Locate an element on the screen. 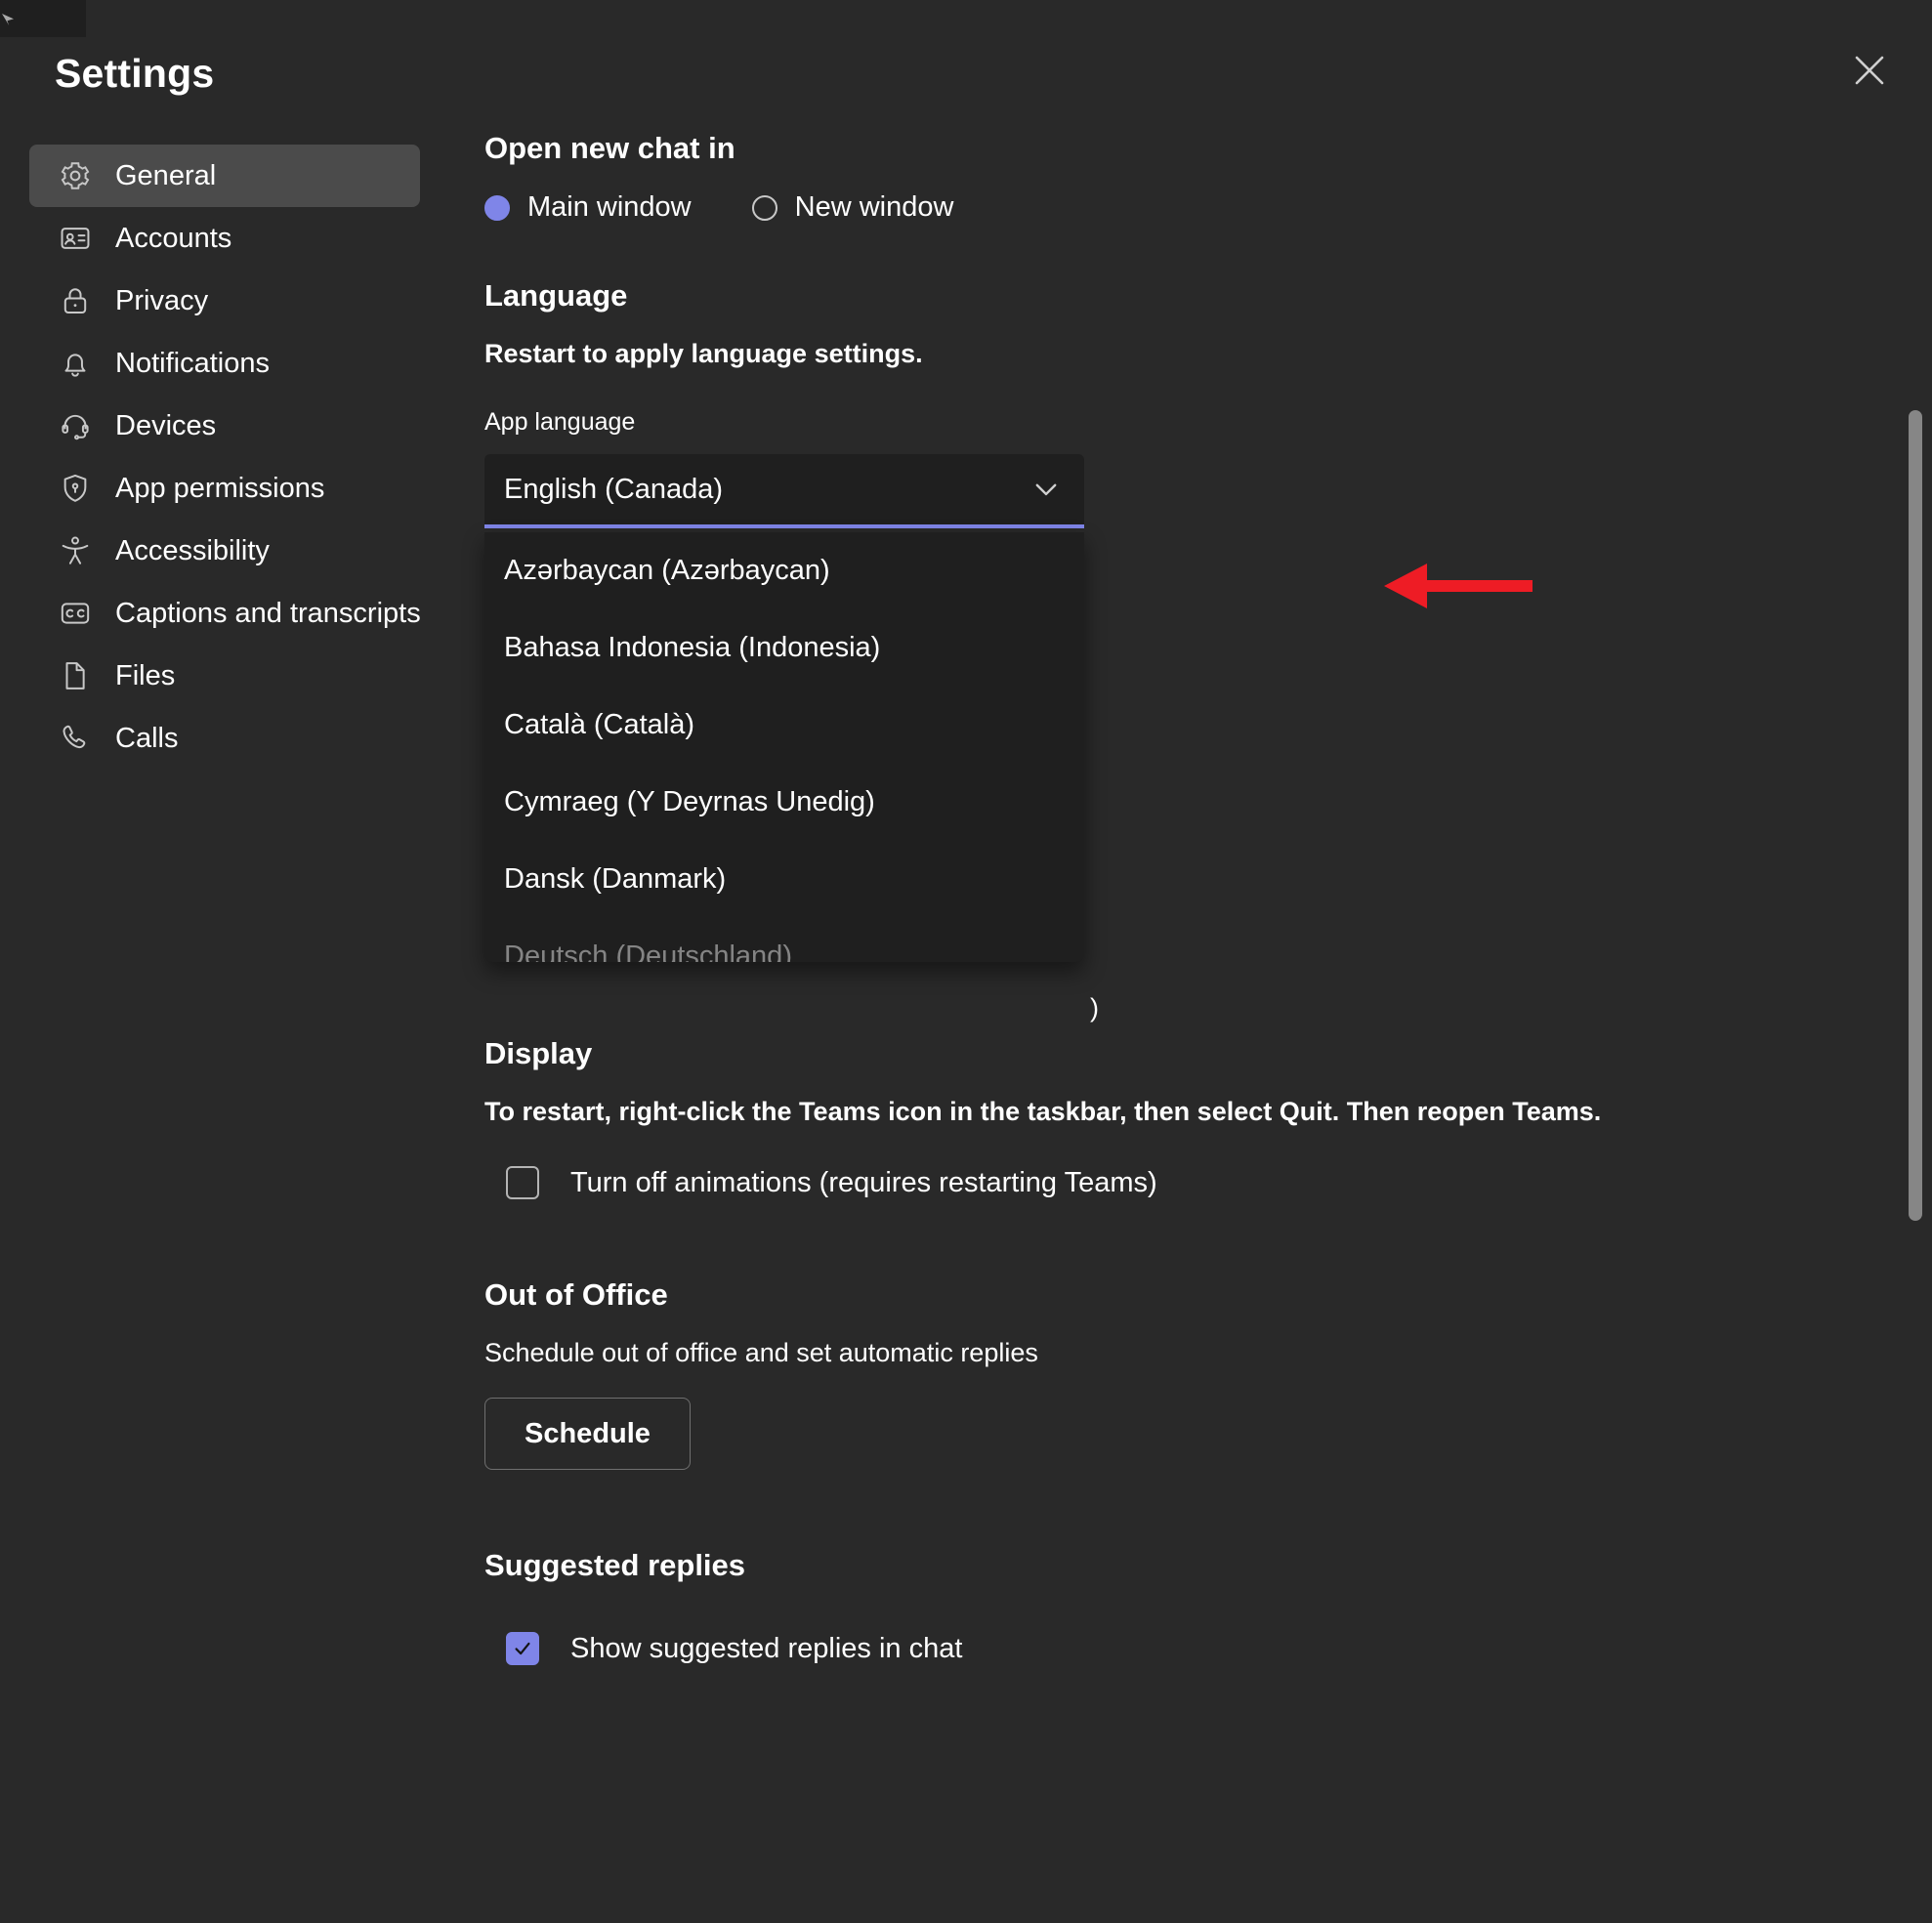 This screenshot has height=1923, width=1932. suggested-replies-heading: Suggested replies is located at coordinates (615, 1565).